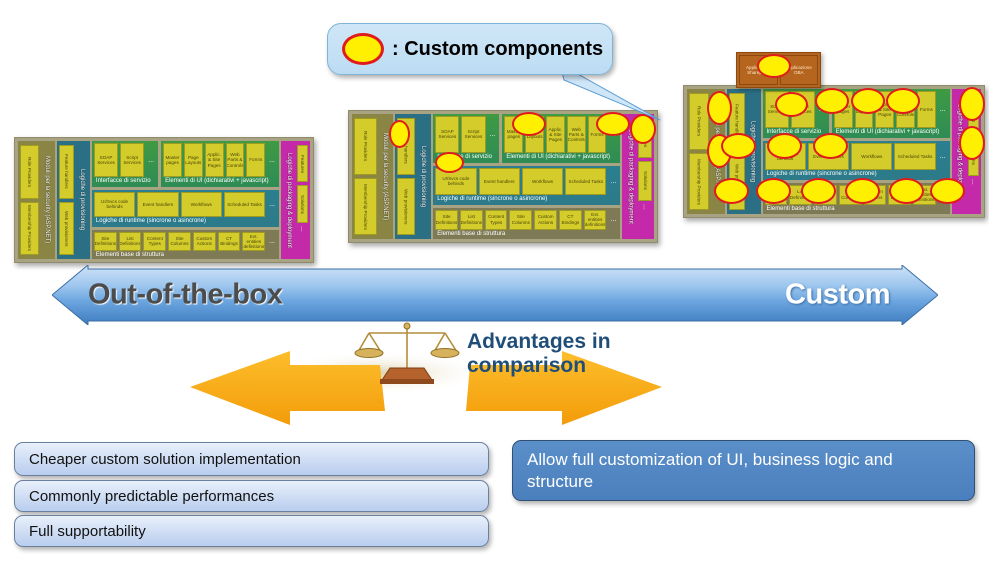 This screenshot has height=570, width=989. I want to click on ui-item: Web Parts & Controls, so click(235, 160).